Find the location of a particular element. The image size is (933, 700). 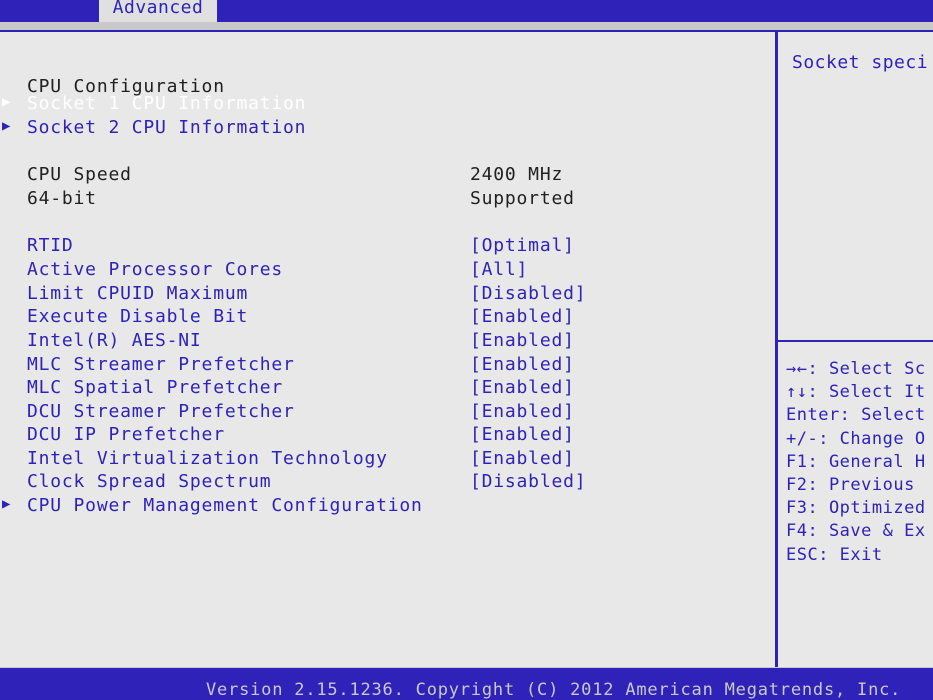

setting-label: MLC Spatial Prefetcher is located at coordinates (155, 387).